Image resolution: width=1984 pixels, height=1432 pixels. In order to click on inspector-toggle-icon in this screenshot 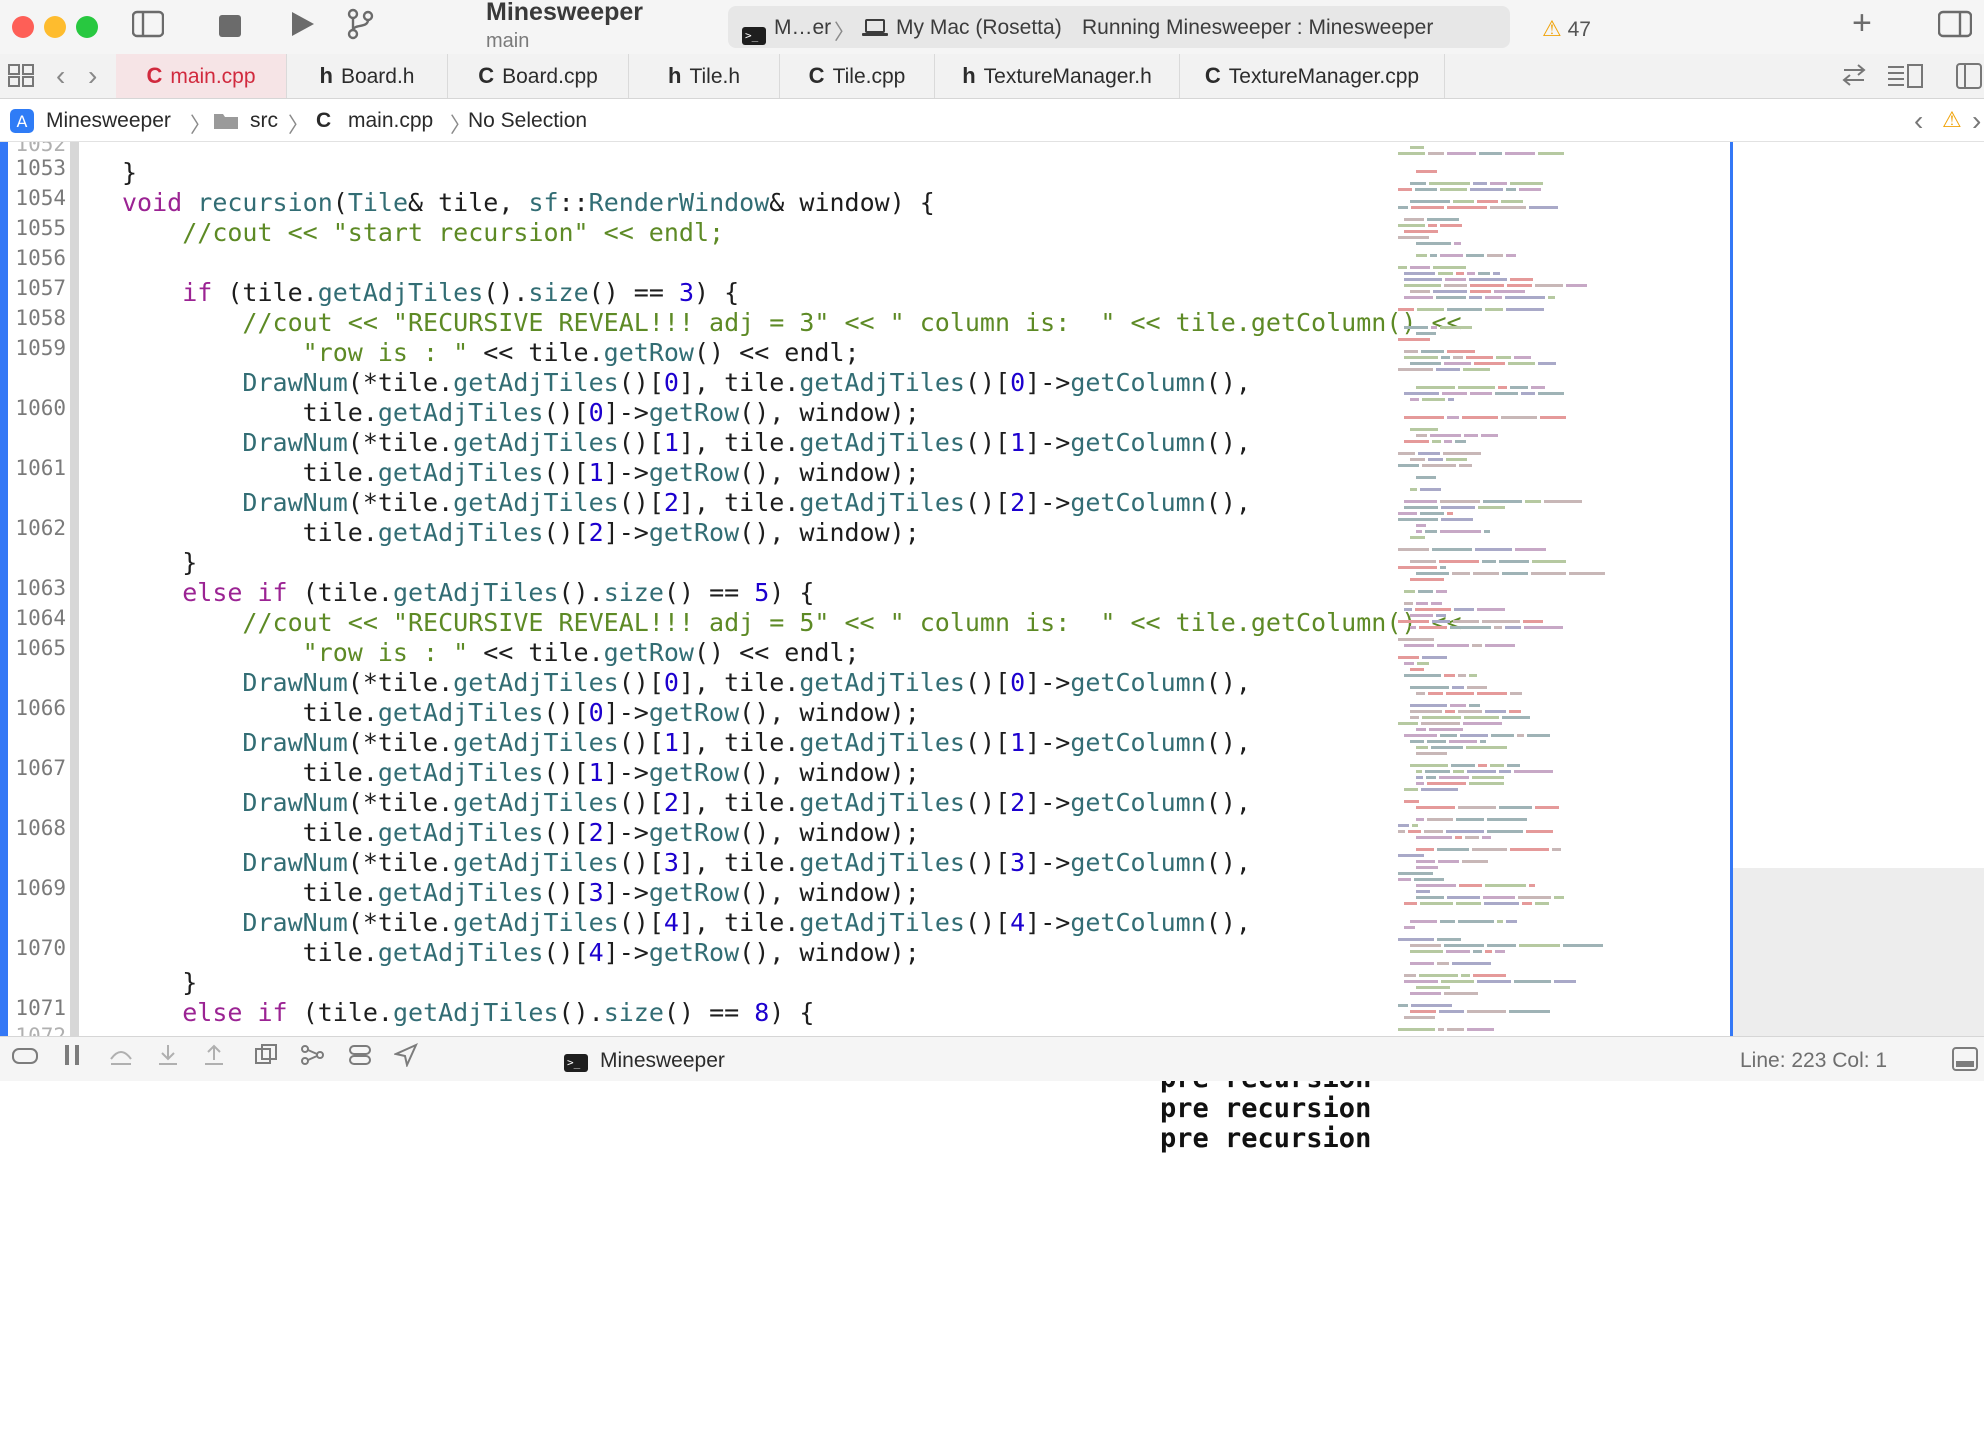, I will do `click(1955, 28)`.